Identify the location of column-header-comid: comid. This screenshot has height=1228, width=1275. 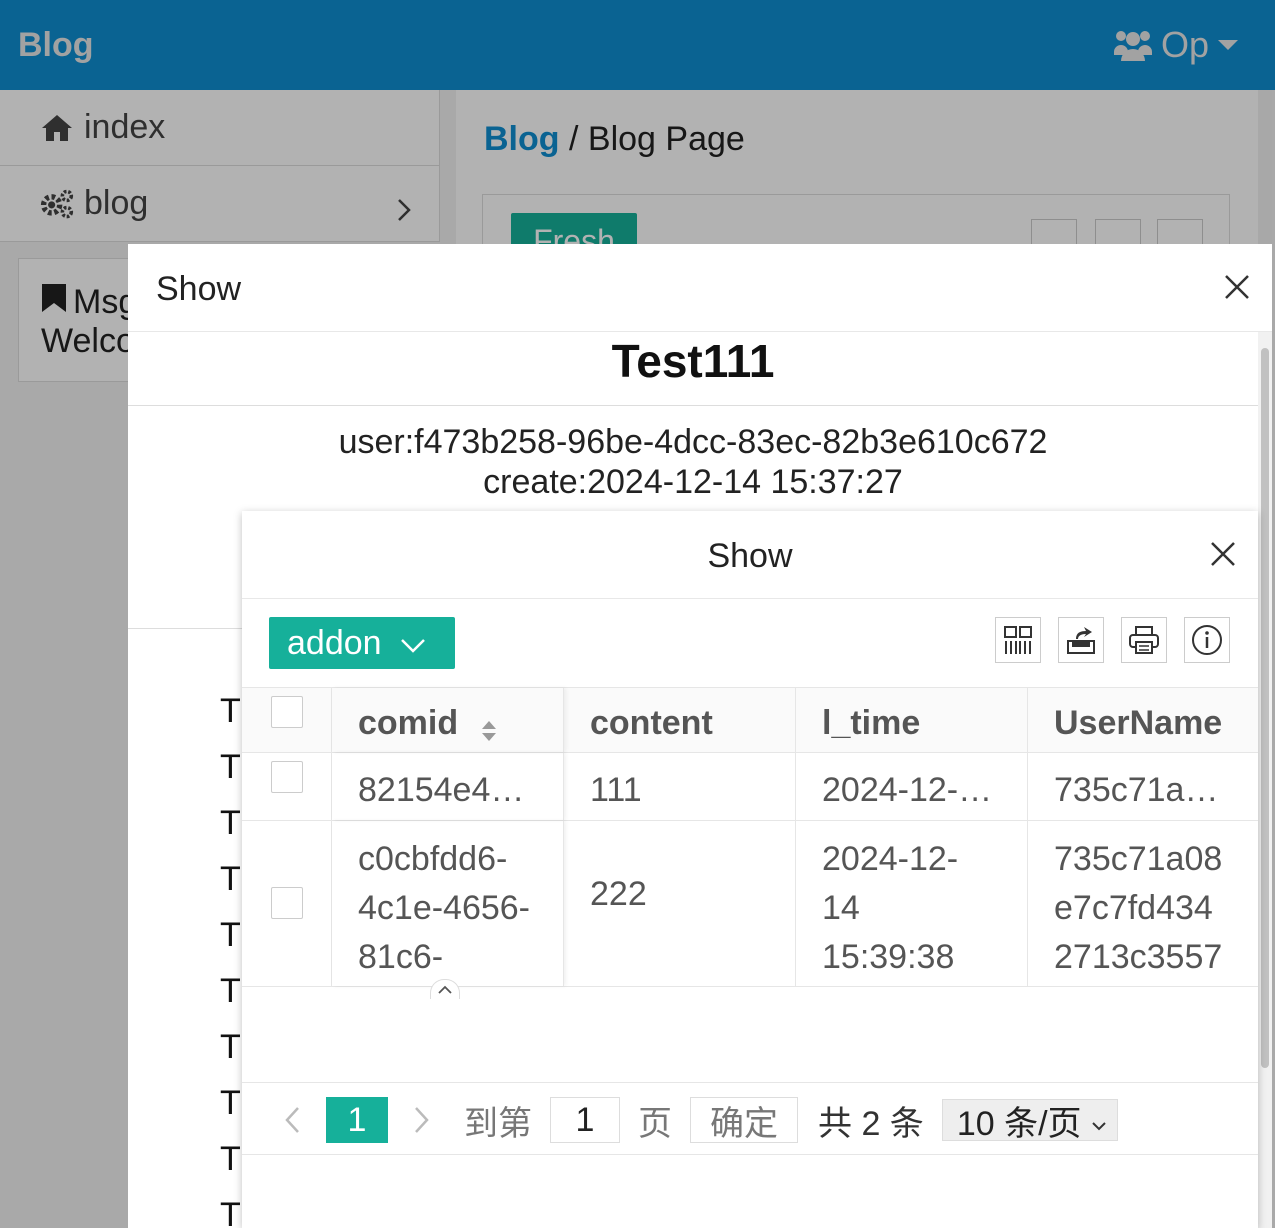
(448, 720).